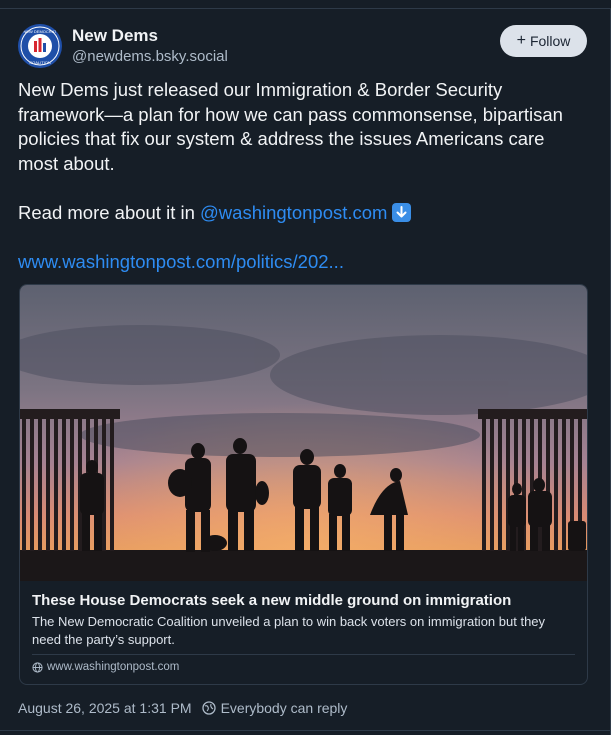 Image resolution: width=611 pixels, height=735 pixels. Describe the element at coordinates (402, 212) in the screenshot. I see `down-arrow-emoji-icon` at that location.